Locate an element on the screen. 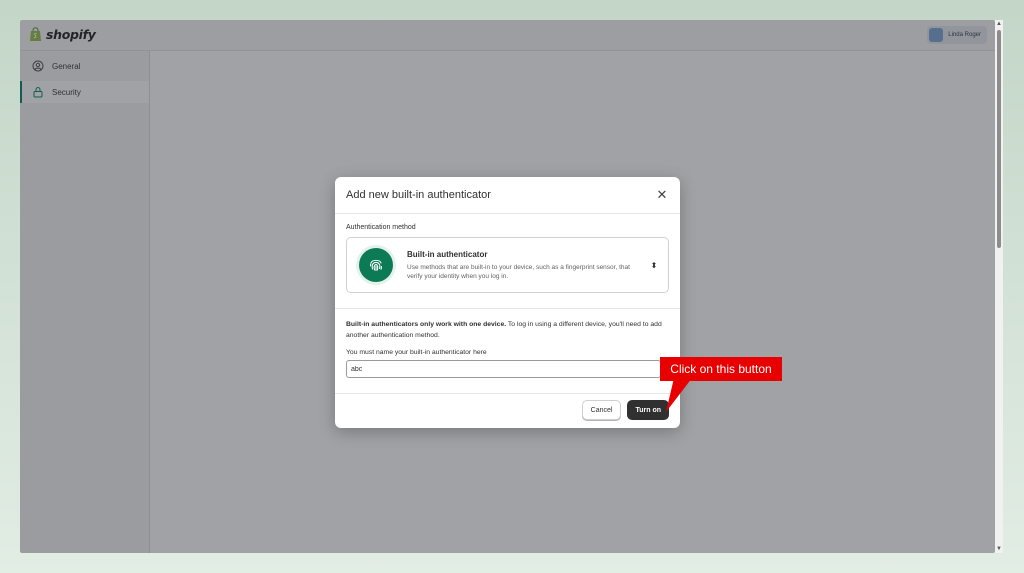 The width and height of the screenshot is (1024, 573). authenticator-name-input is located at coordinates (503, 369).